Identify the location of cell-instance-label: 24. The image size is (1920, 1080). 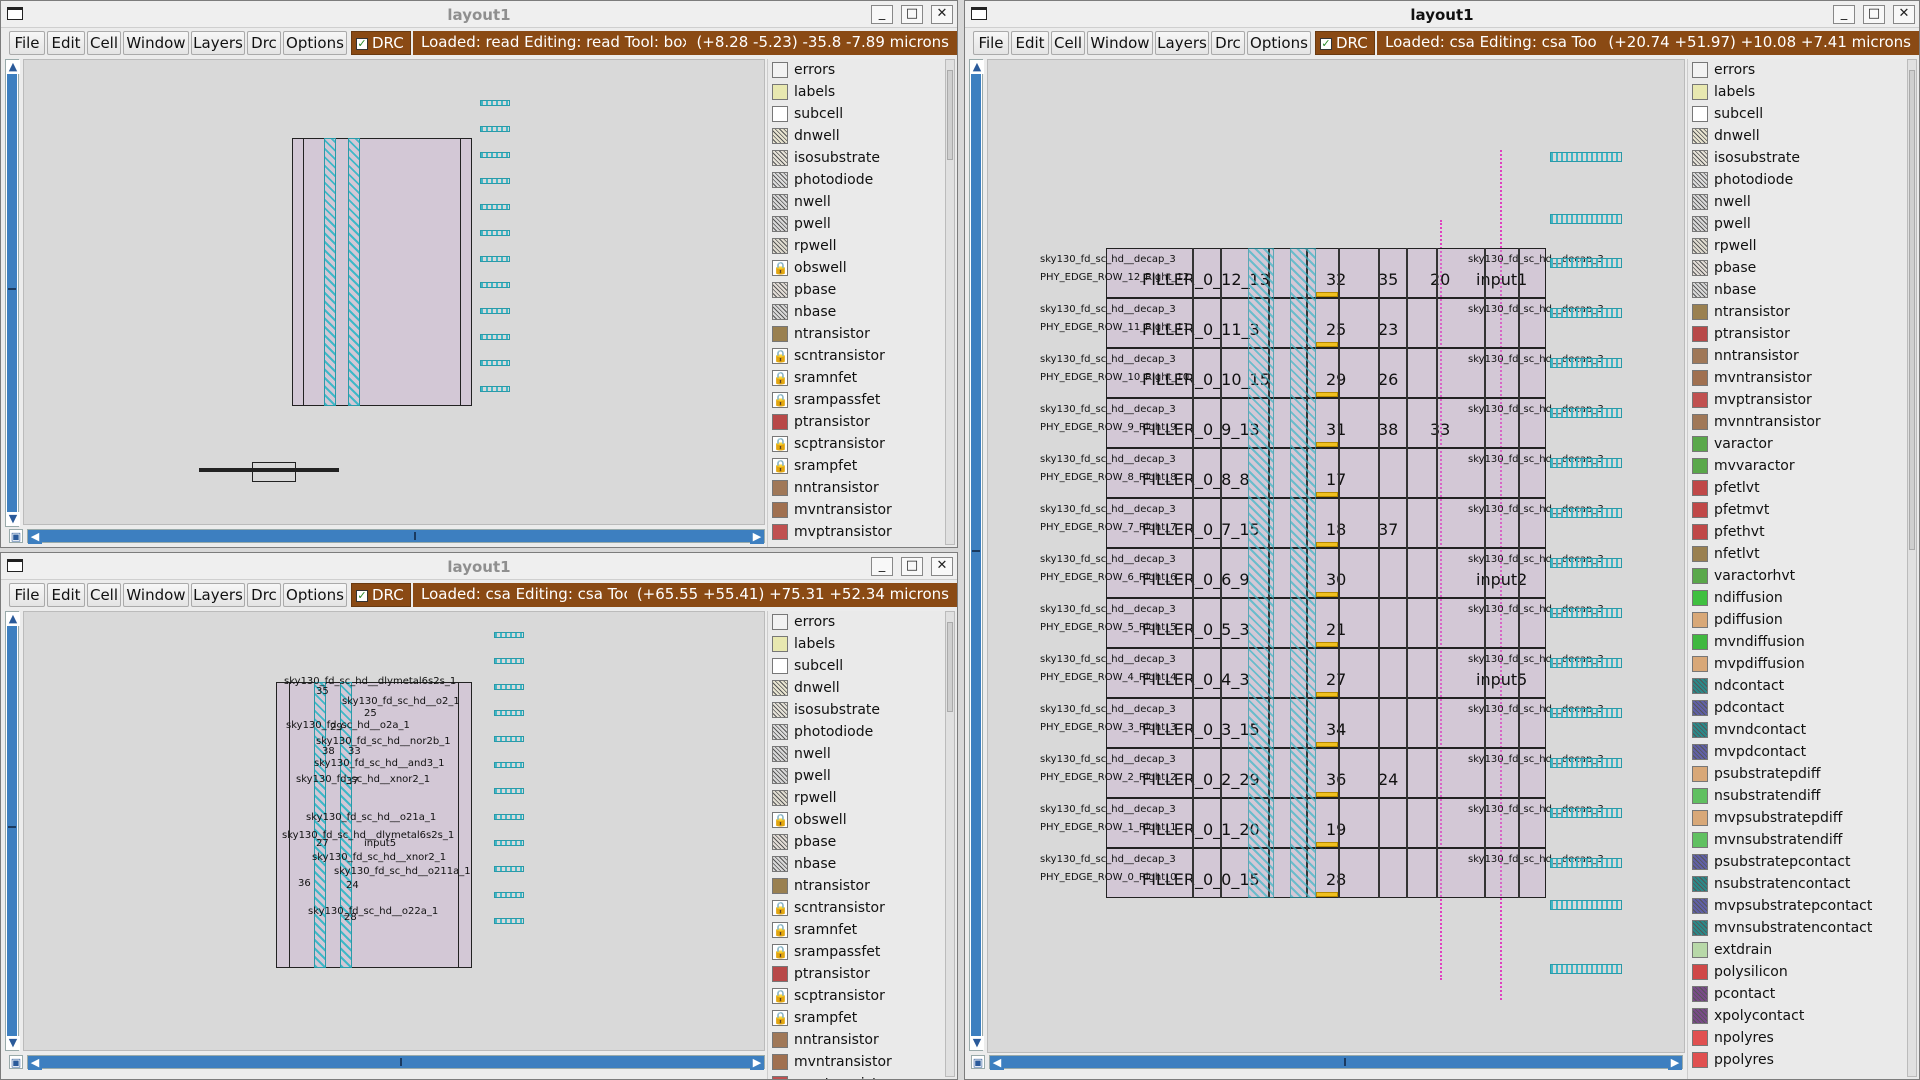
(352, 885).